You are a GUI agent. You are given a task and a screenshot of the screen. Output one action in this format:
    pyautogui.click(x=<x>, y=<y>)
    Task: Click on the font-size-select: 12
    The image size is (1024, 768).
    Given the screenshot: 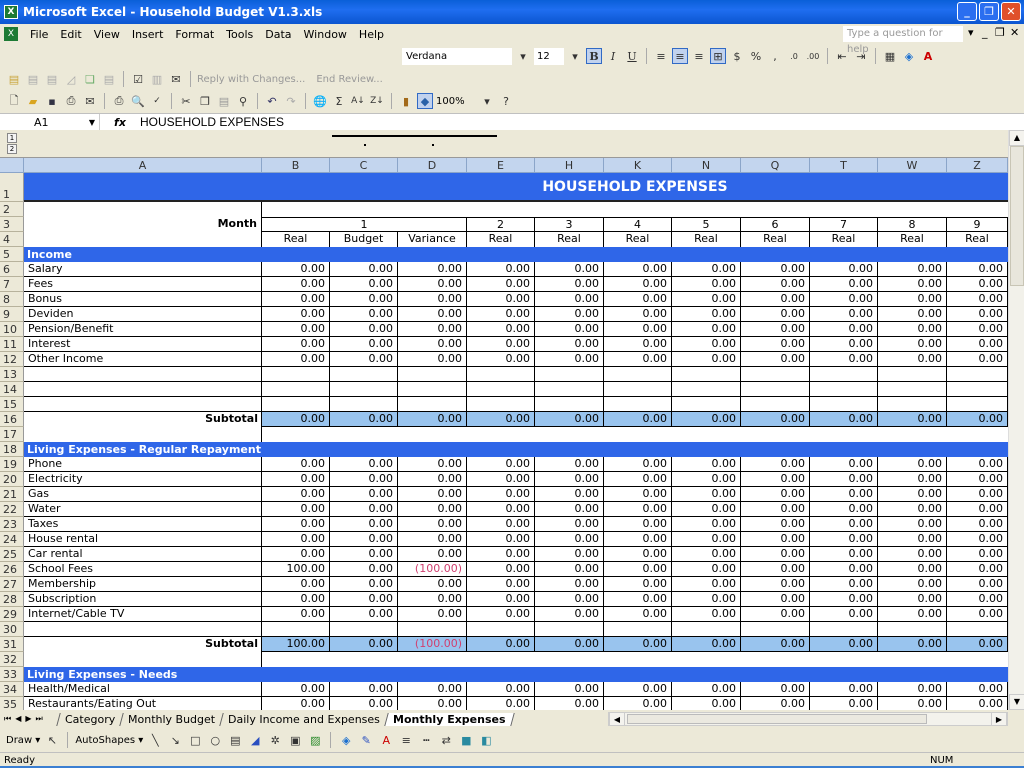 What is the action you would take?
    pyautogui.click(x=549, y=56)
    